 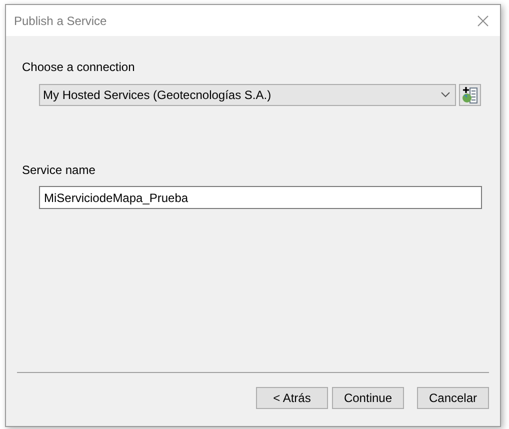 What do you see at coordinates (292, 398) in the screenshot?
I see `back-button: < Atrás` at bounding box center [292, 398].